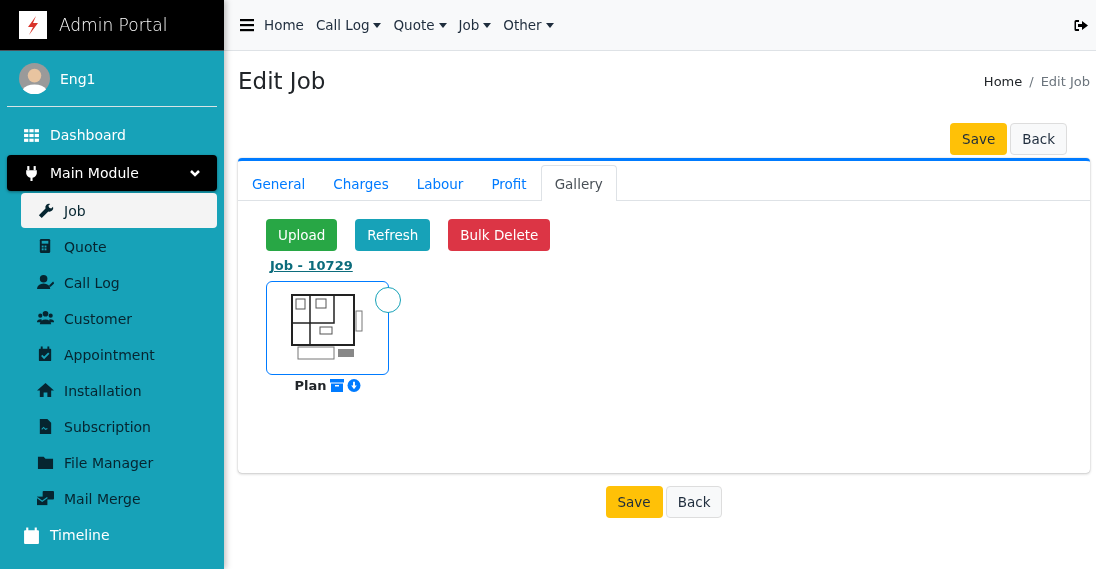 This screenshot has width=1096, height=569. I want to click on image-caption: Plan, so click(310, 385).